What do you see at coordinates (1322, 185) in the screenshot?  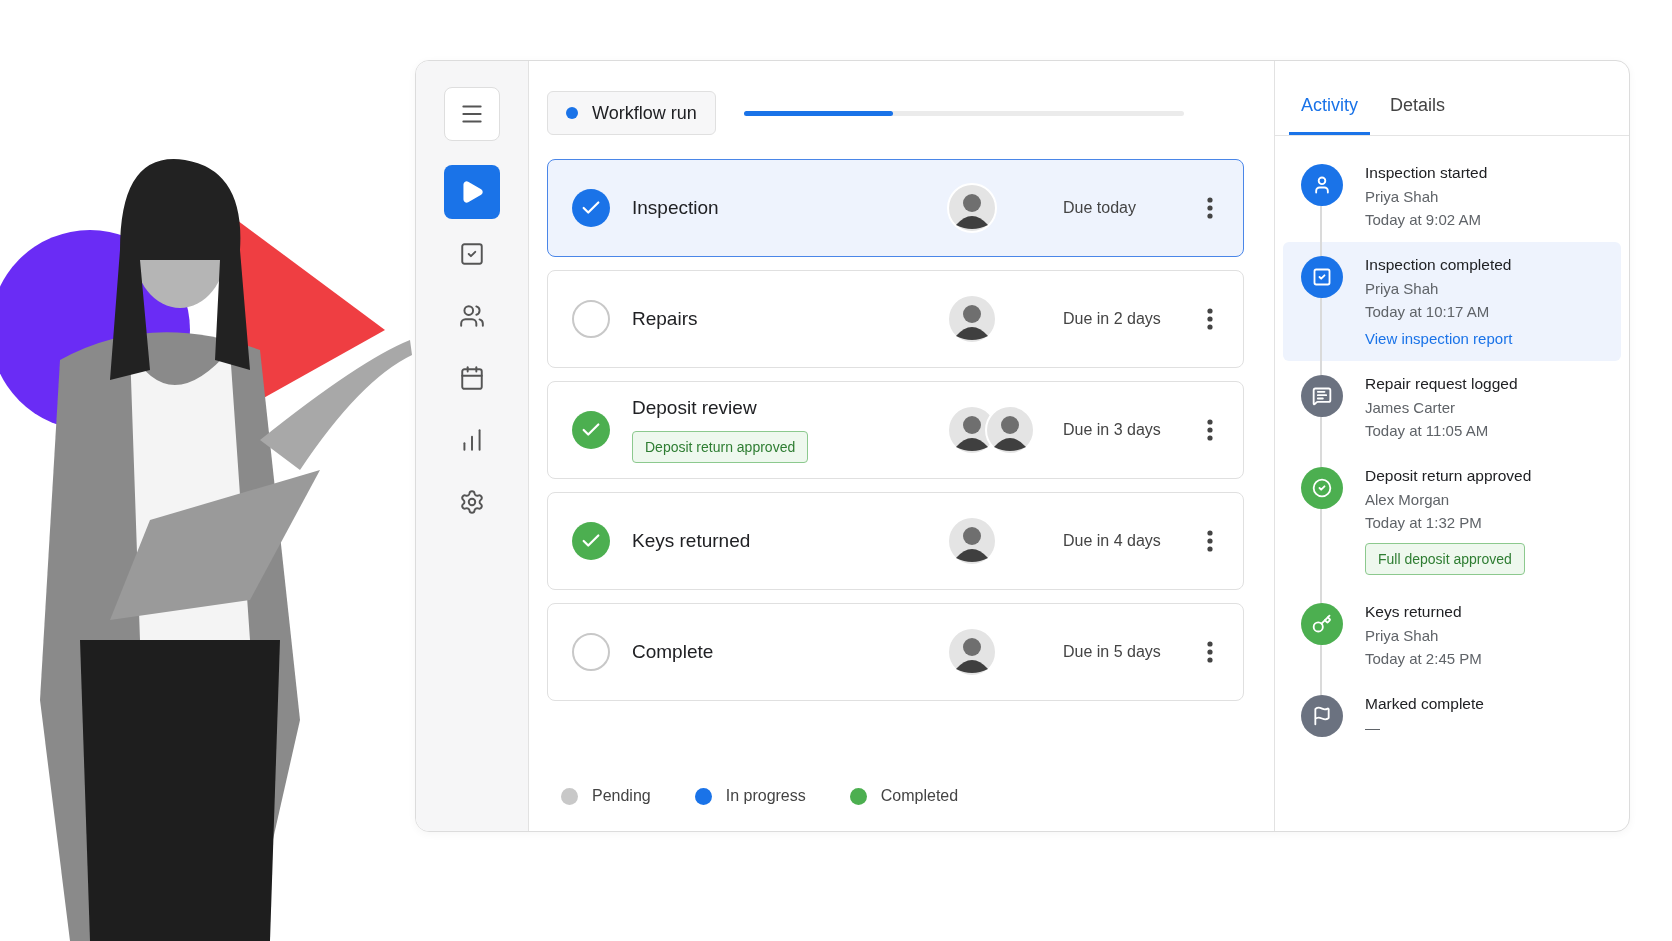 I see `person-icon` at bounding box center [1322, 185].